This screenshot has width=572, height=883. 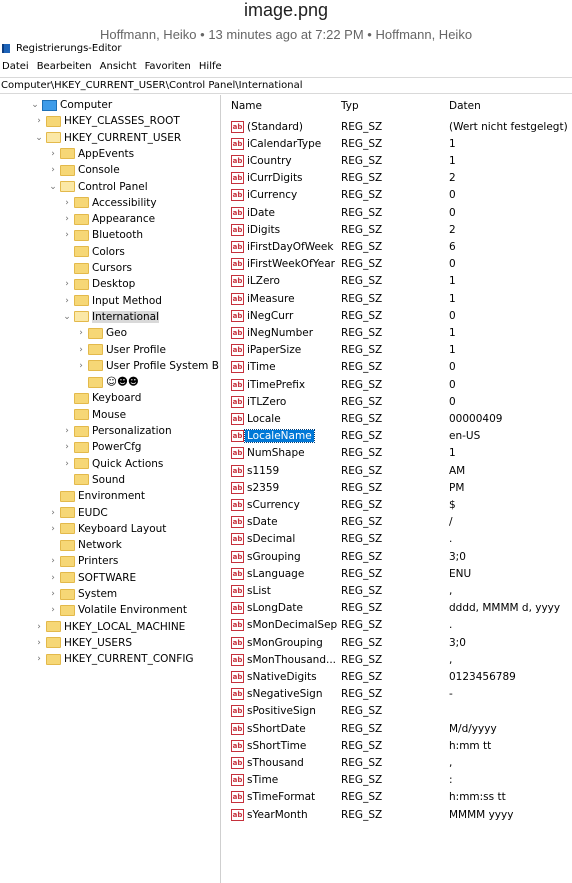 What do you see at coordinates (71, 105) in the screenshot?
I see `tree-item: ⌄ Computer` at bounding box center [71, 105].